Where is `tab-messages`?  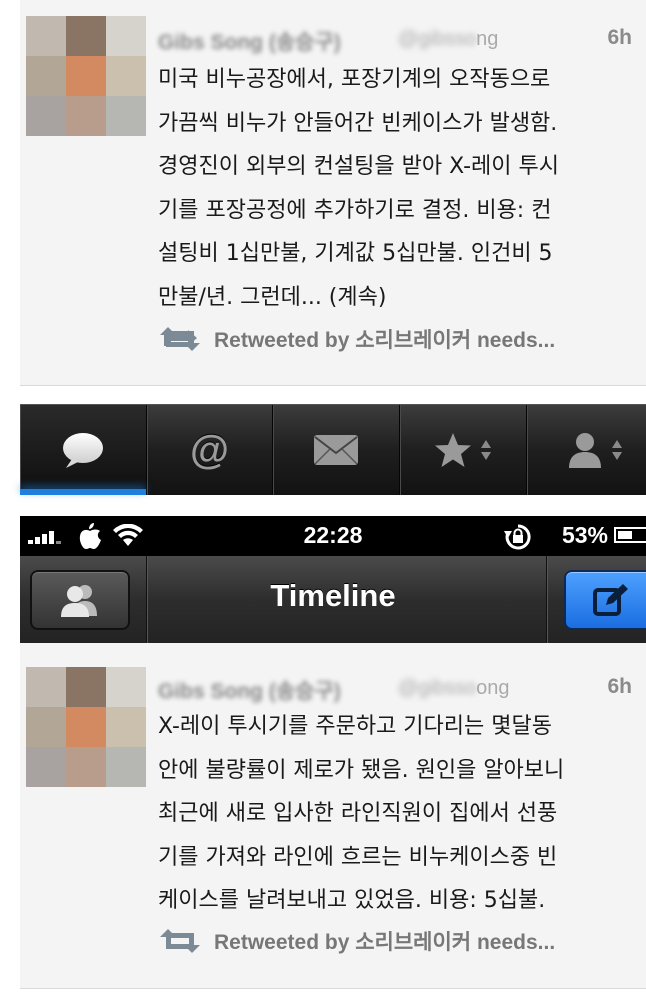
tab-messages is located at coordinates (337, 450).